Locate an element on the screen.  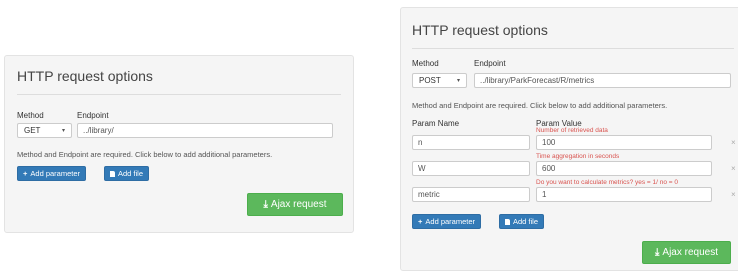
method-select-value: POST is located at coordinates (430, 80).